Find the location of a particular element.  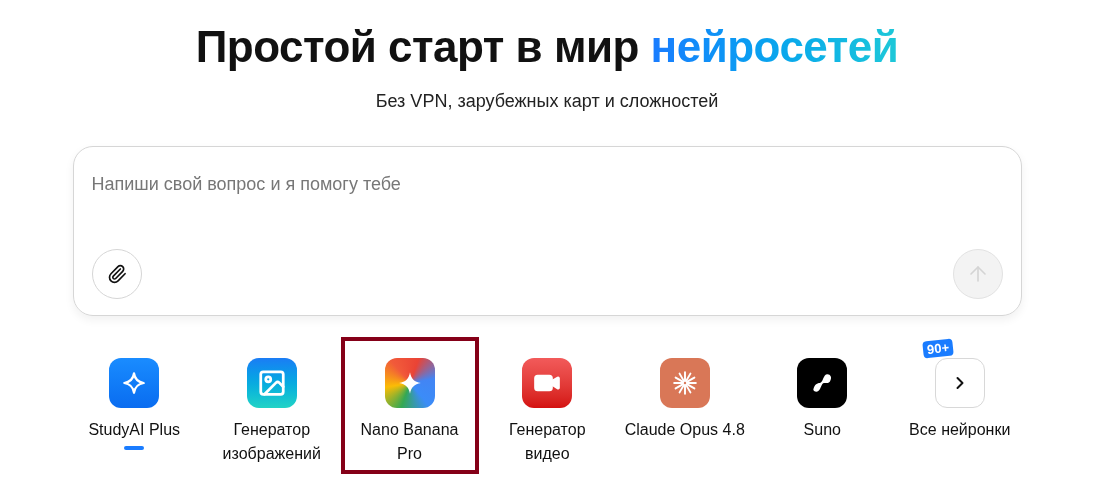

model-label: Все нейронки is located at coordinates (960, 430).